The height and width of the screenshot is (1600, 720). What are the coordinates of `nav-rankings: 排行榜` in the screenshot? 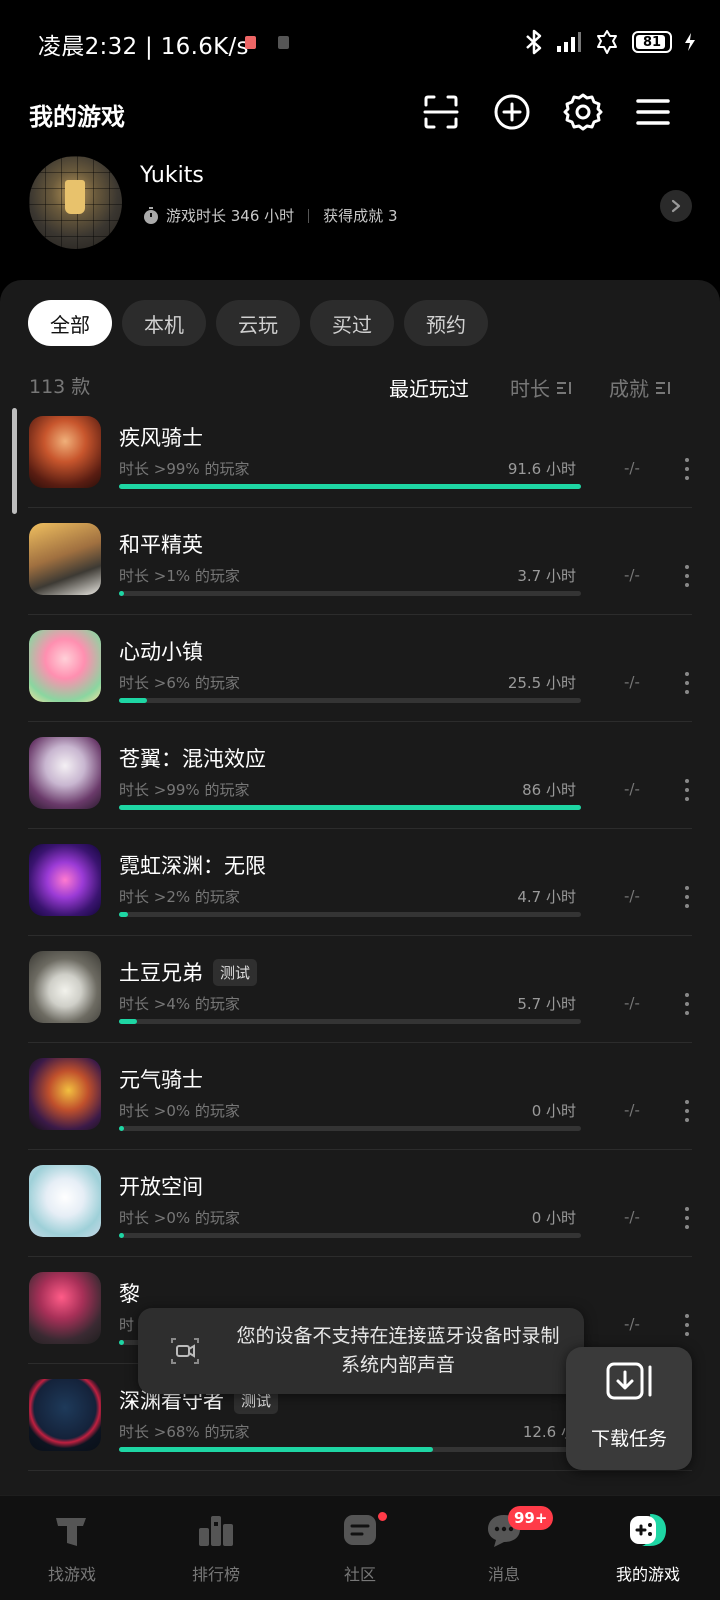 It's located at (216, 1548).